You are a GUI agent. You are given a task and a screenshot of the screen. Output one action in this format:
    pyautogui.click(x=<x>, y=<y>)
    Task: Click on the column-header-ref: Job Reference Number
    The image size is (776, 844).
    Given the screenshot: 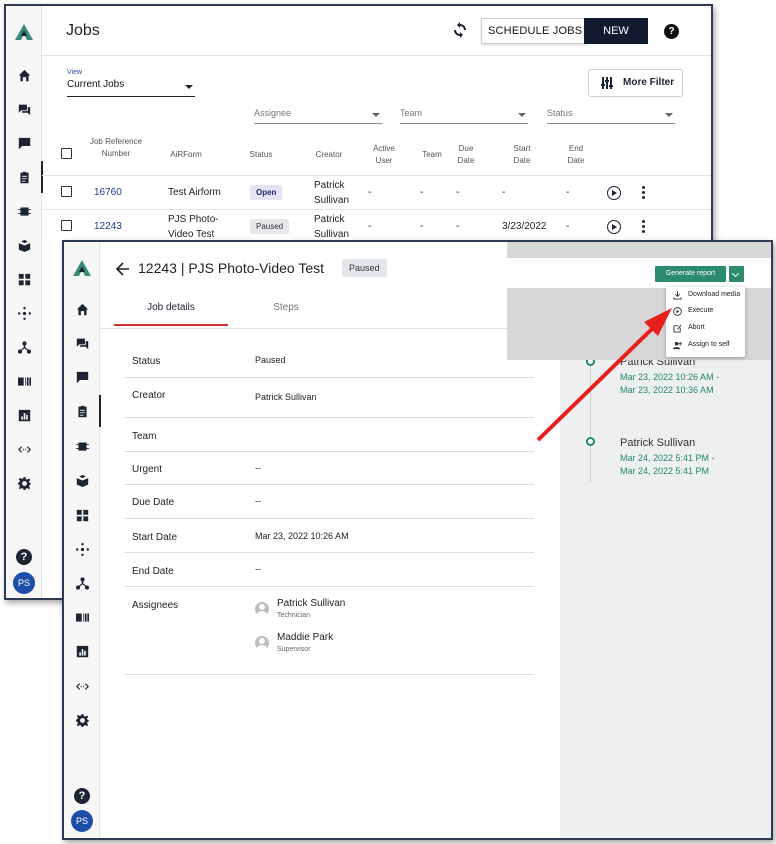 What is the action you would take?
    pyautogui.click(x=116, y=148)
    